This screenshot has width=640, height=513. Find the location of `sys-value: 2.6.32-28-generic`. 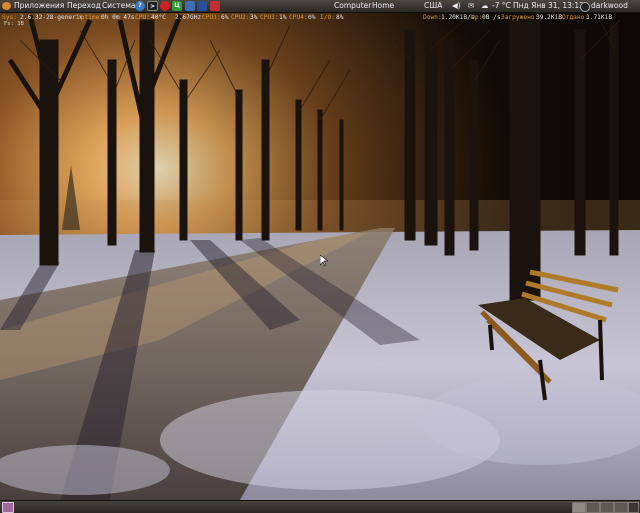

sys-value: 2.6.32-28-generic is located at coordinates (52, 17).